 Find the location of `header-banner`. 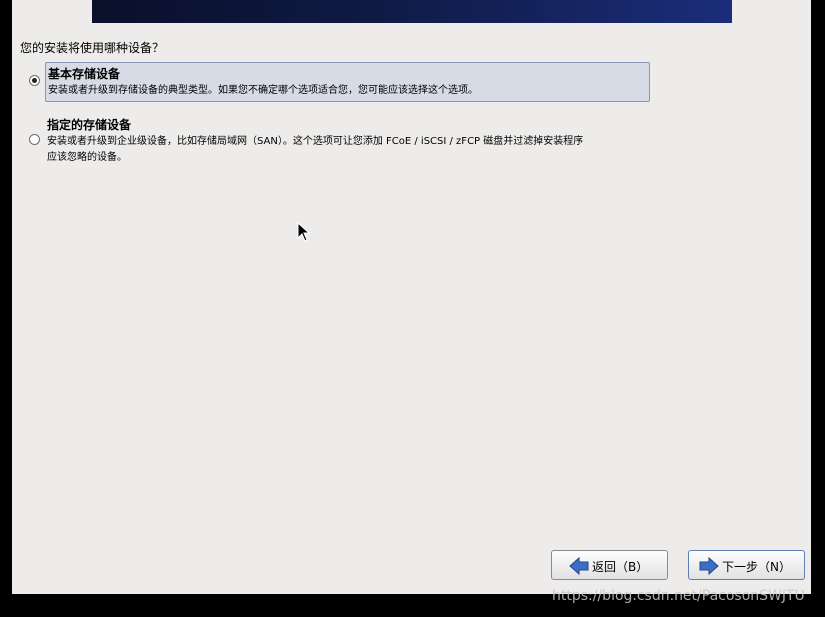

header-banner is located at coordinates (412, 11).